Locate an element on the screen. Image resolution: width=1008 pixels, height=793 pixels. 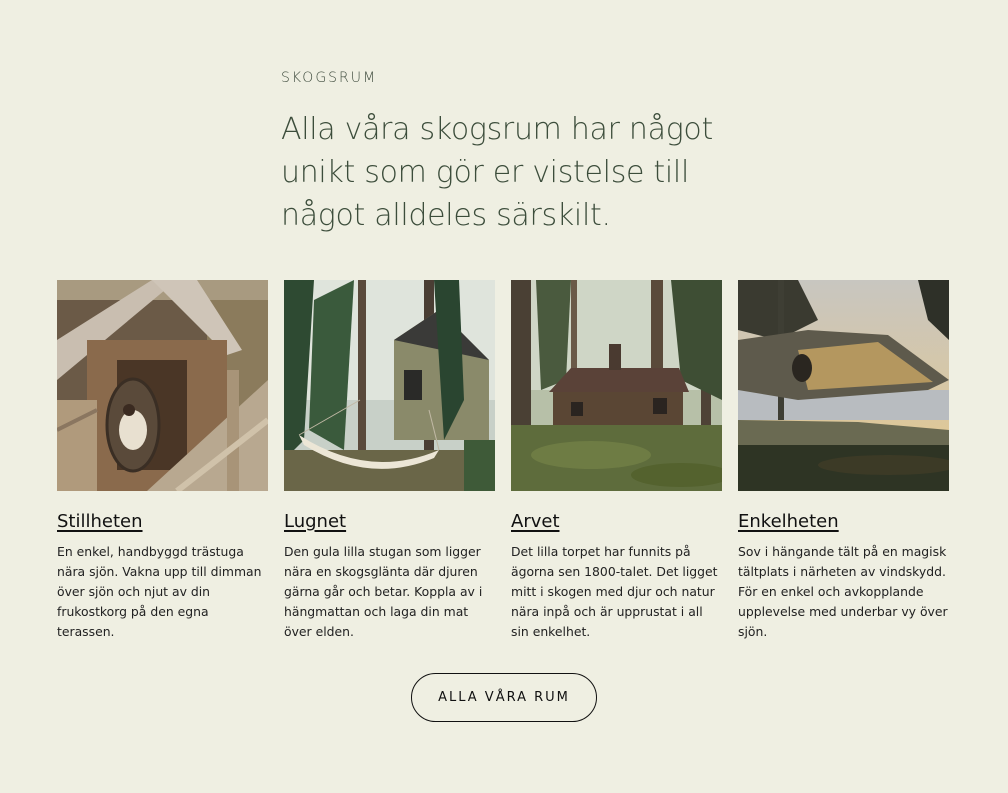
room-image-enkelheten is located at coordinates (843, 385).